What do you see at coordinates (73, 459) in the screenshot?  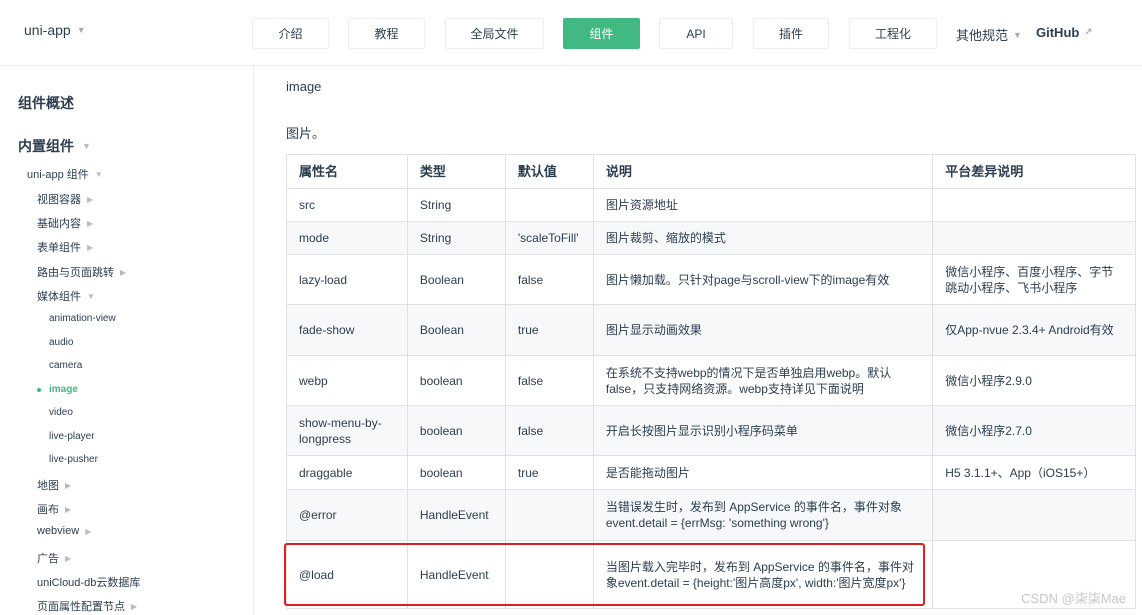 I see `sidebar-item-live-pusher: live-pusher` at bounding box center [73, 459].